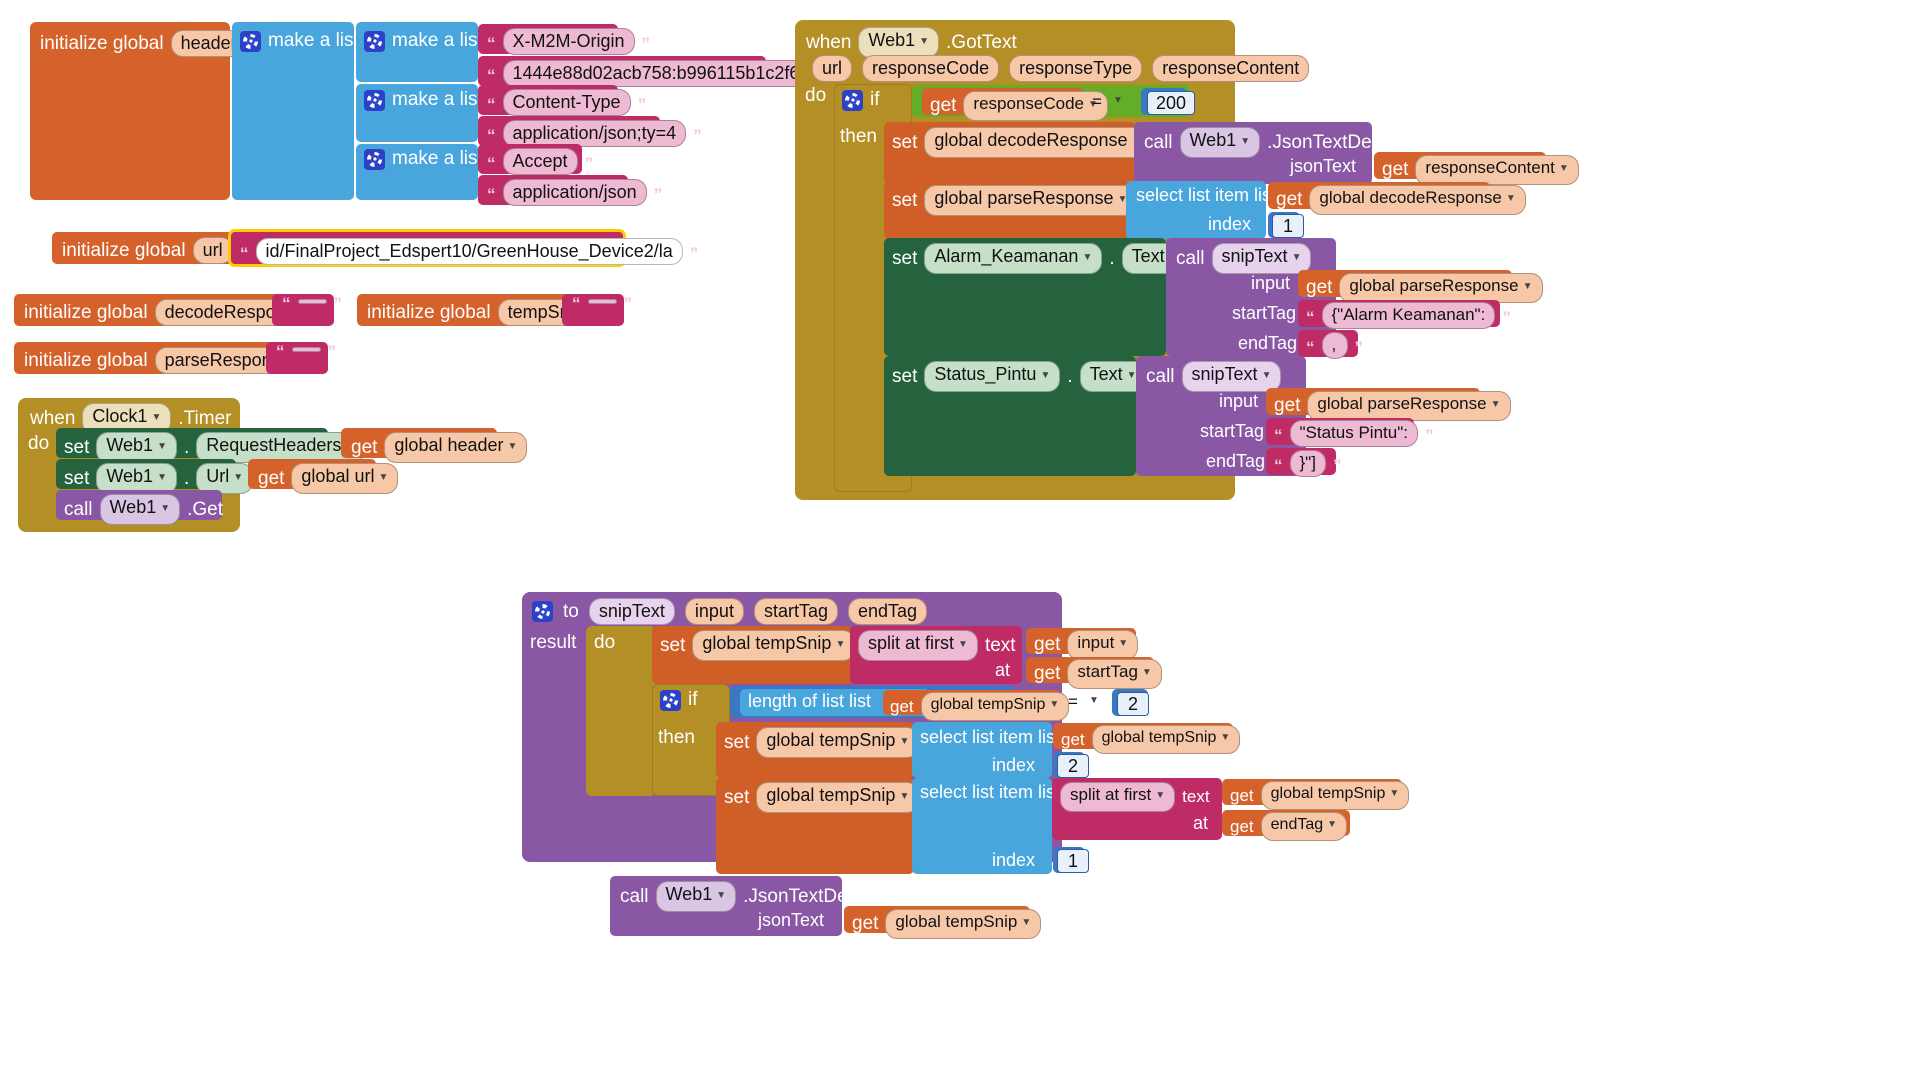 The height and width of the screenshot is (1080, 1920). What do you see at coordinates (124, 250) in the screenshot?
I see `initialize-global-label: initialize global` at bounding box center [124, 250].